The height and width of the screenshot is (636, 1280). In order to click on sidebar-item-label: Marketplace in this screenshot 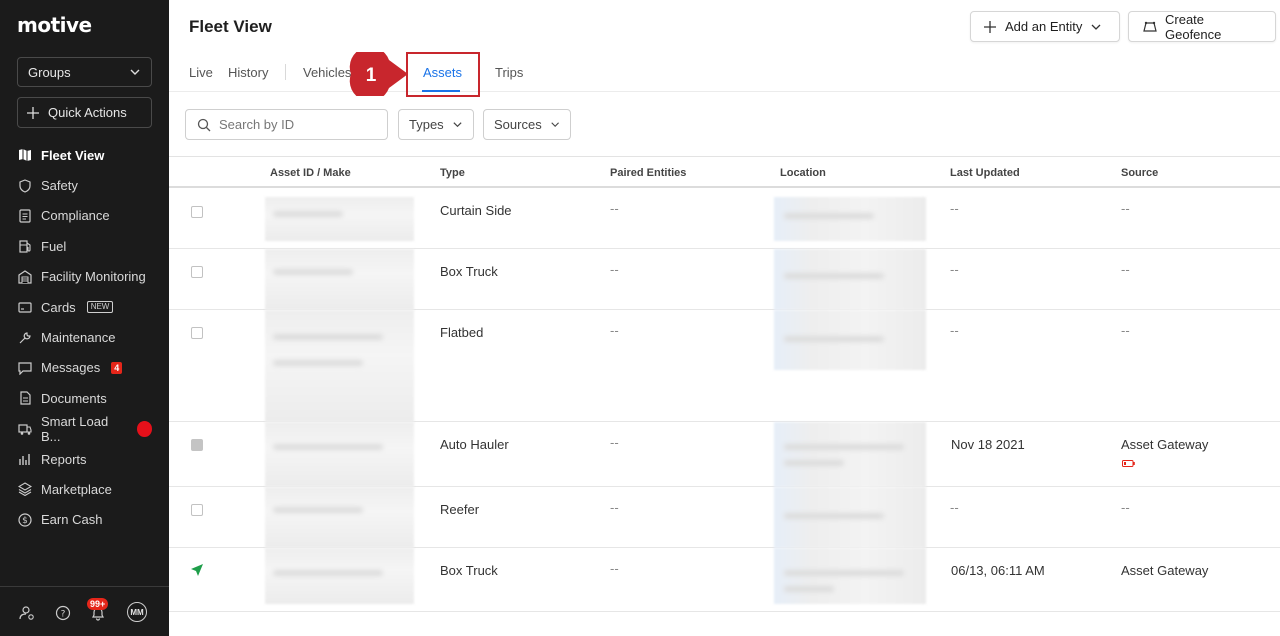, I will do `click(76, 489)`.